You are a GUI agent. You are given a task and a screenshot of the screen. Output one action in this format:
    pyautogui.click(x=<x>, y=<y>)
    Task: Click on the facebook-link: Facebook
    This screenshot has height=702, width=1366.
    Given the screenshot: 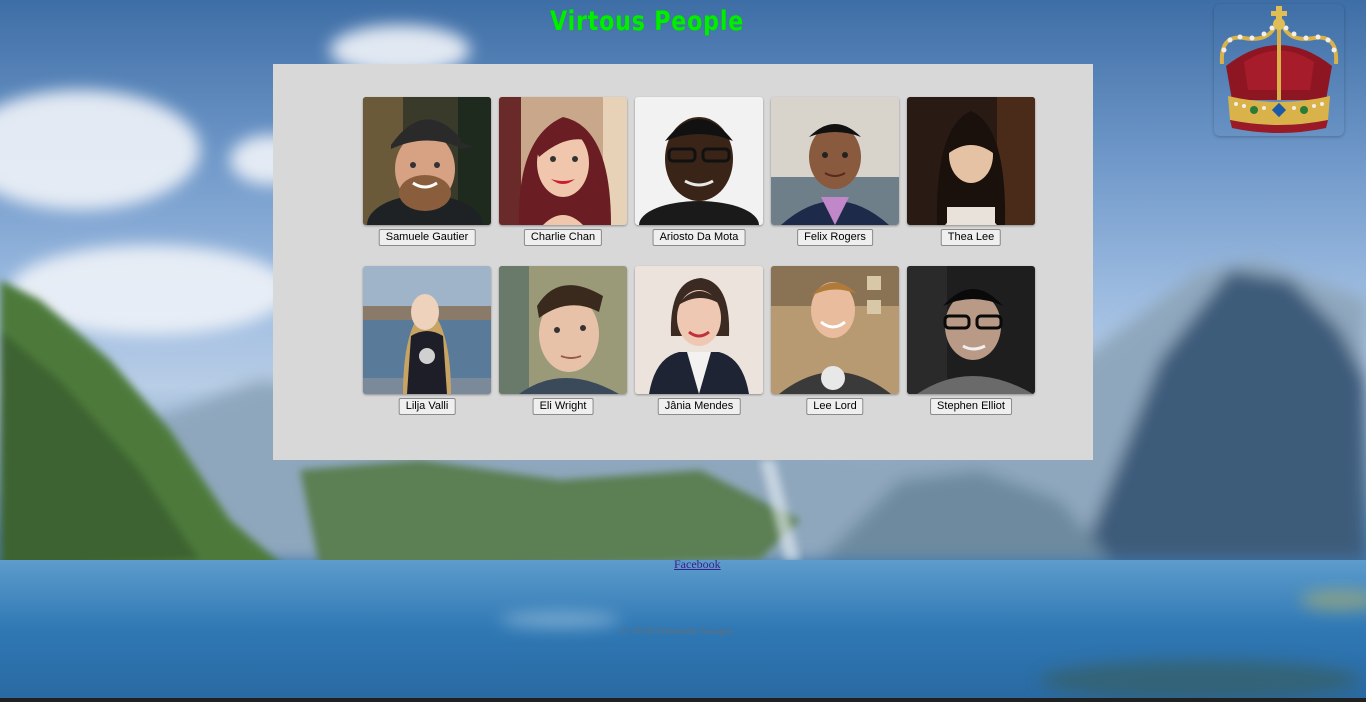 What is the action you would take?
    pyautogui.click(x=697, y=564)
    